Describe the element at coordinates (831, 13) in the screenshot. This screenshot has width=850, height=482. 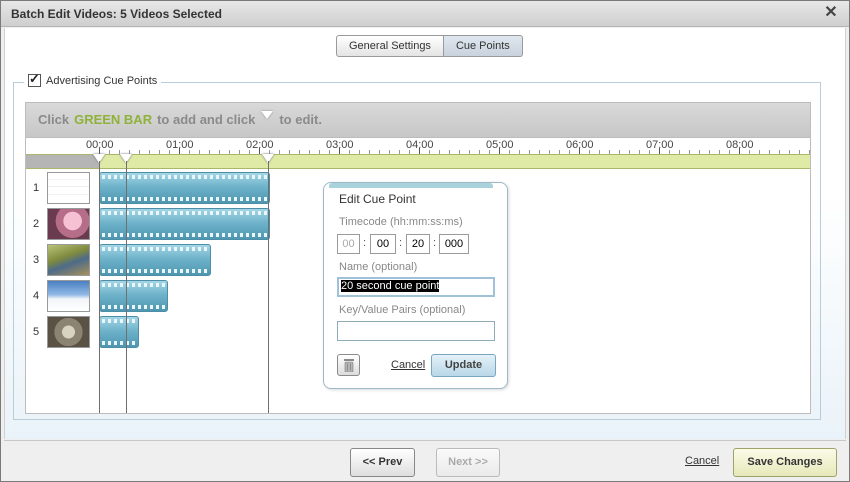
I see `close-icon: ✕` at that location.